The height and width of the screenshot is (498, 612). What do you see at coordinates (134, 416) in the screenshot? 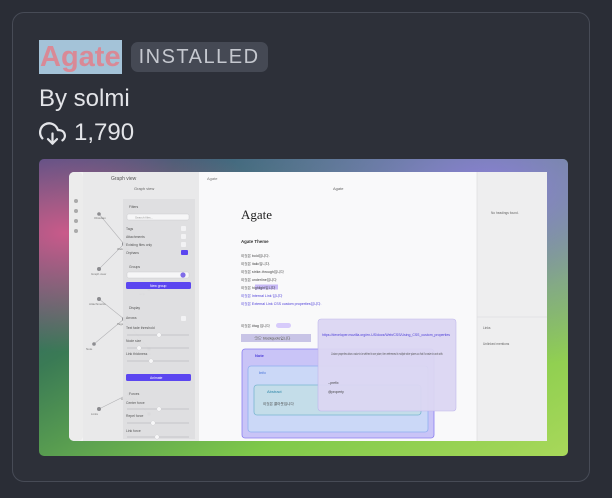
I see `repel-force-label: Repel force` at bounding box center [134, 416].